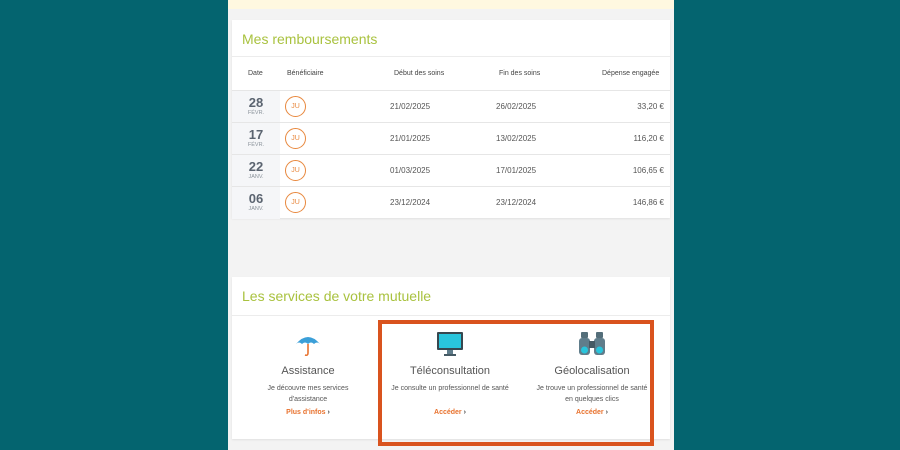 This screenshot has width=900, height=450. I want to click on date-cell: 06 JANV., so click(256, 203).